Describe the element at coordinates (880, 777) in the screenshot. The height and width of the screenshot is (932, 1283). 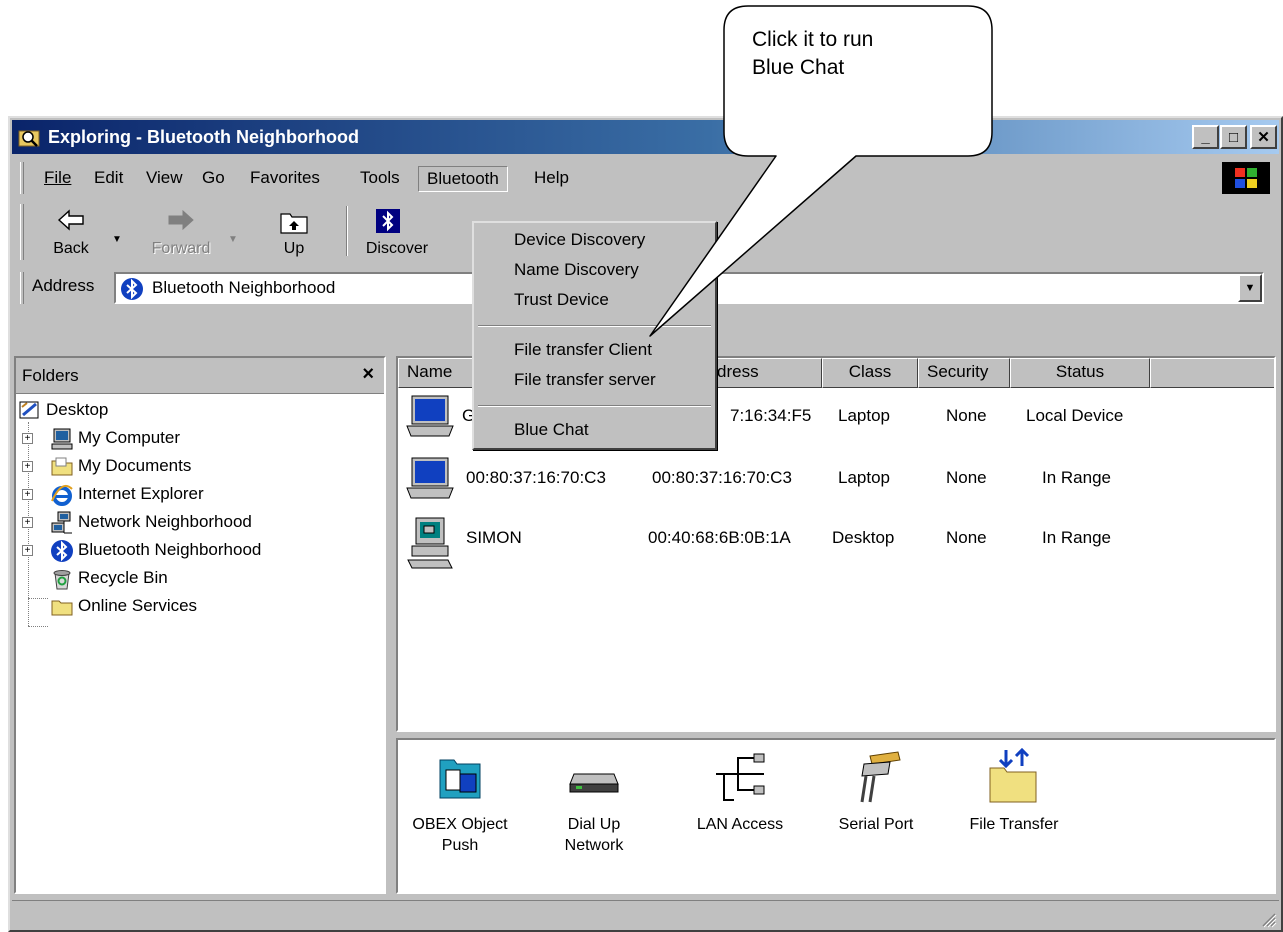
I see `serial-port-icon` at that location.